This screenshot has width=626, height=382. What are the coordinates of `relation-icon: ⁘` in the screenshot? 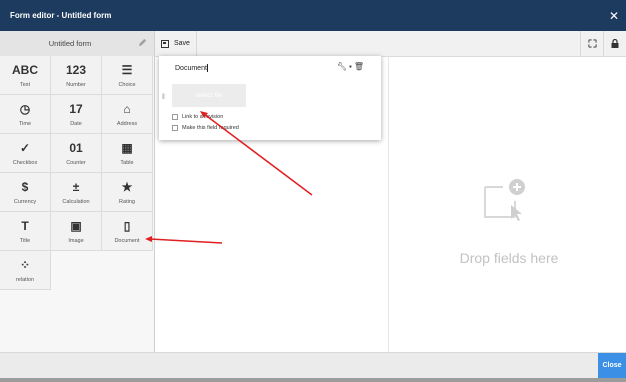 It's located at (25, 265).